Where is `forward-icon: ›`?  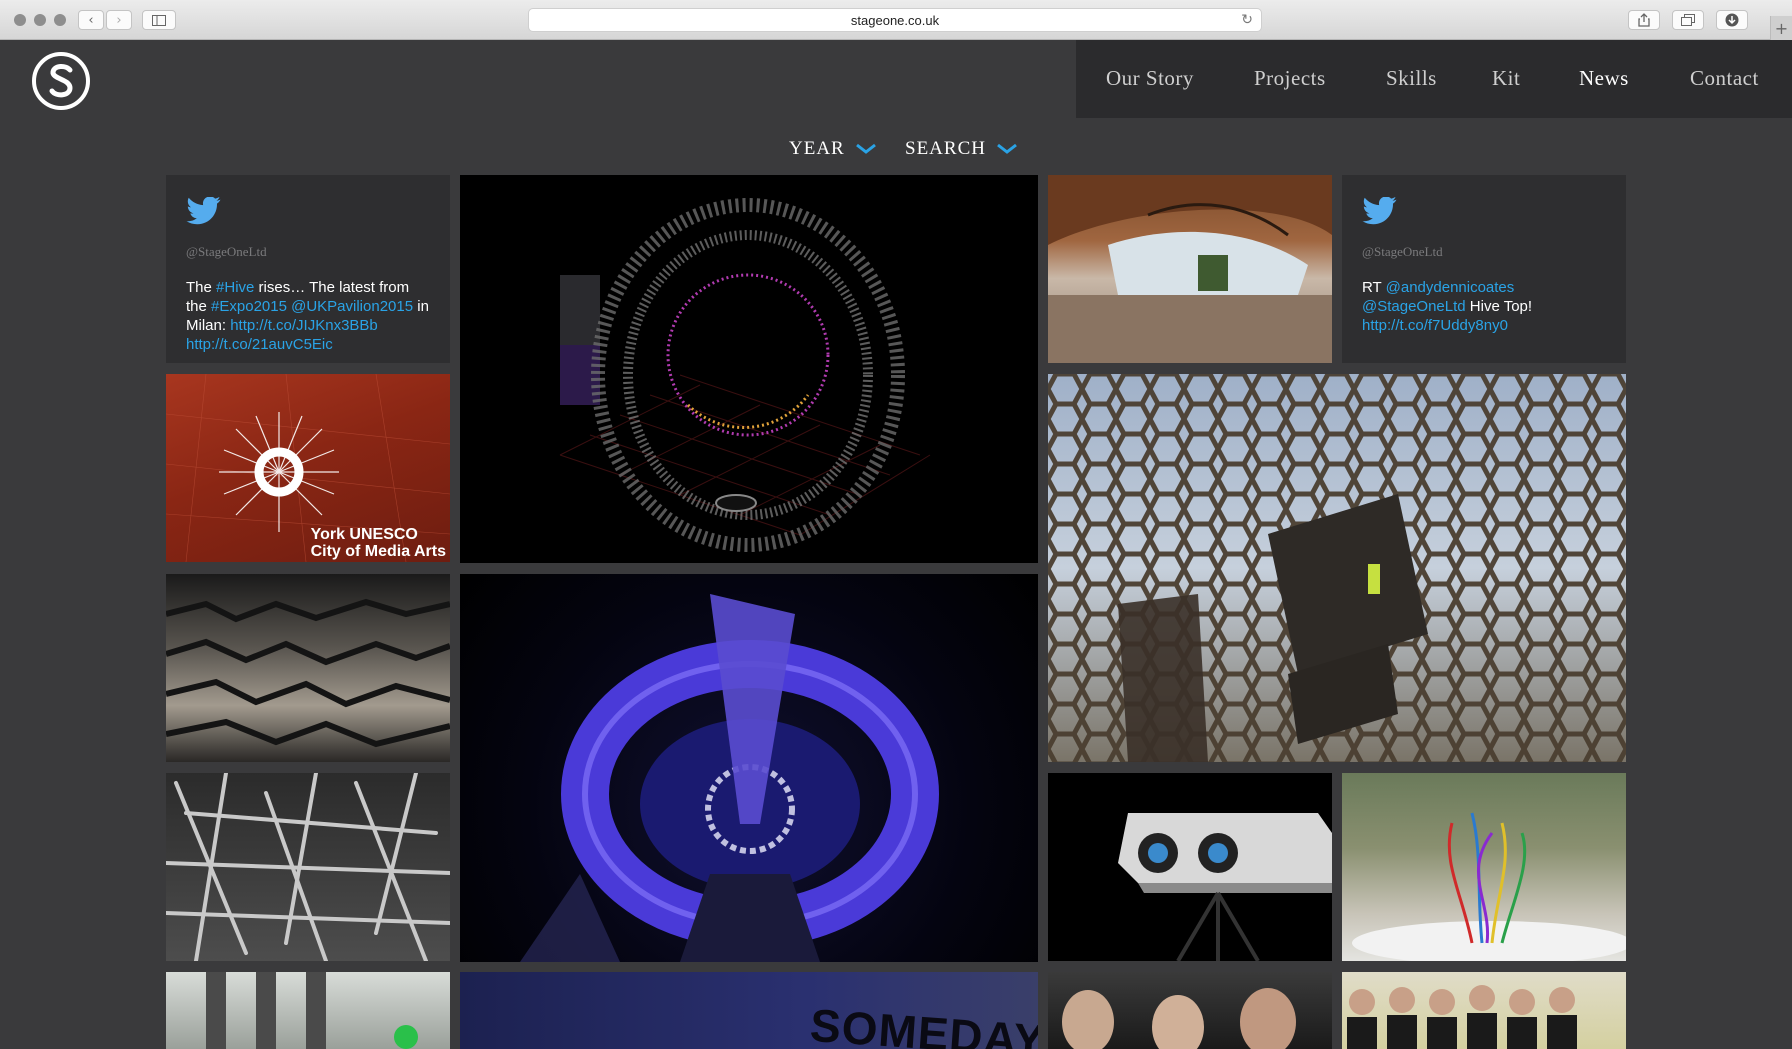
forward-icon: › is located at coordinates (119, 20).